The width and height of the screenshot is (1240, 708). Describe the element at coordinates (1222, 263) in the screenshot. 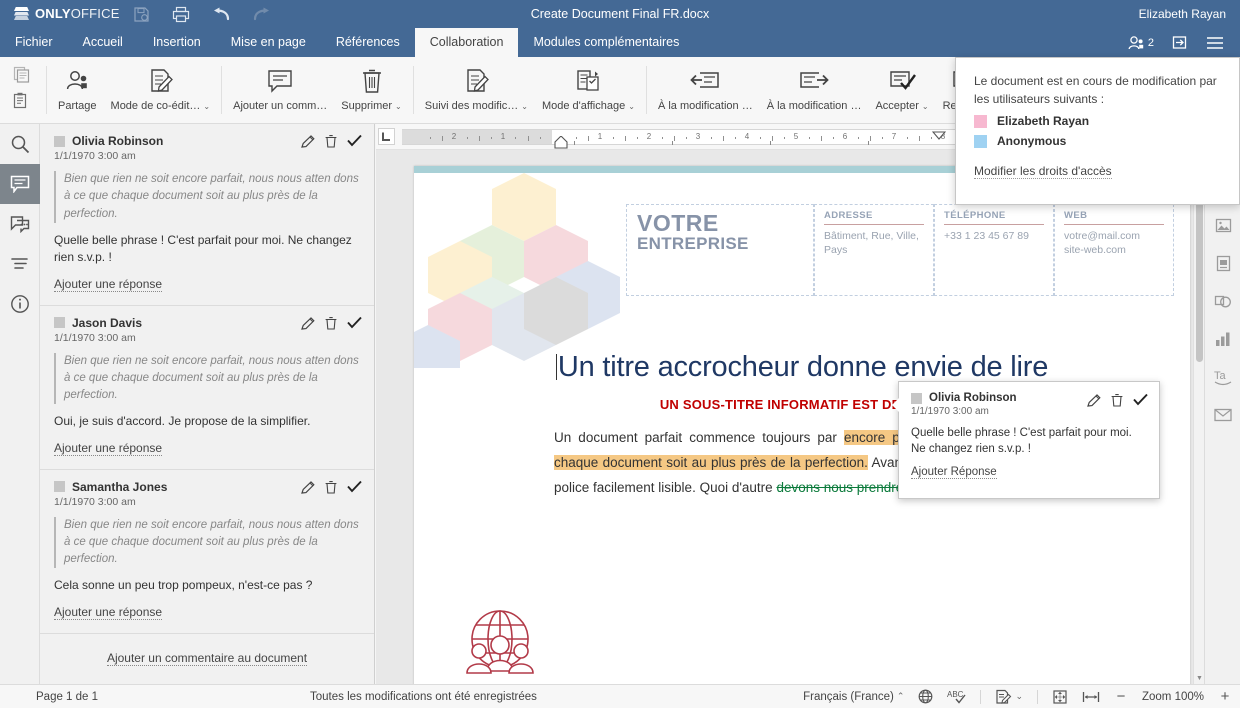

I see `rrail-paragraph` at that location.